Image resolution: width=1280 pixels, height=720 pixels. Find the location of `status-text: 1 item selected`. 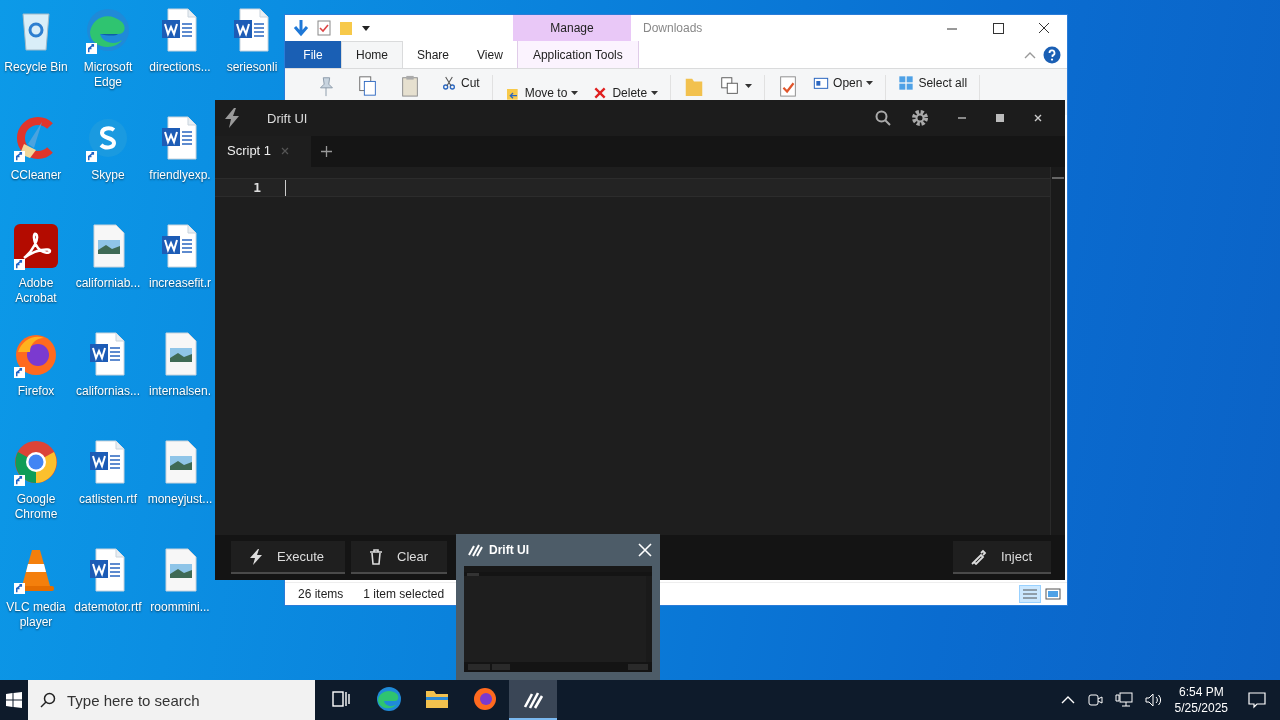

status-text: 1 item selected is located at coordinates (404, 594).